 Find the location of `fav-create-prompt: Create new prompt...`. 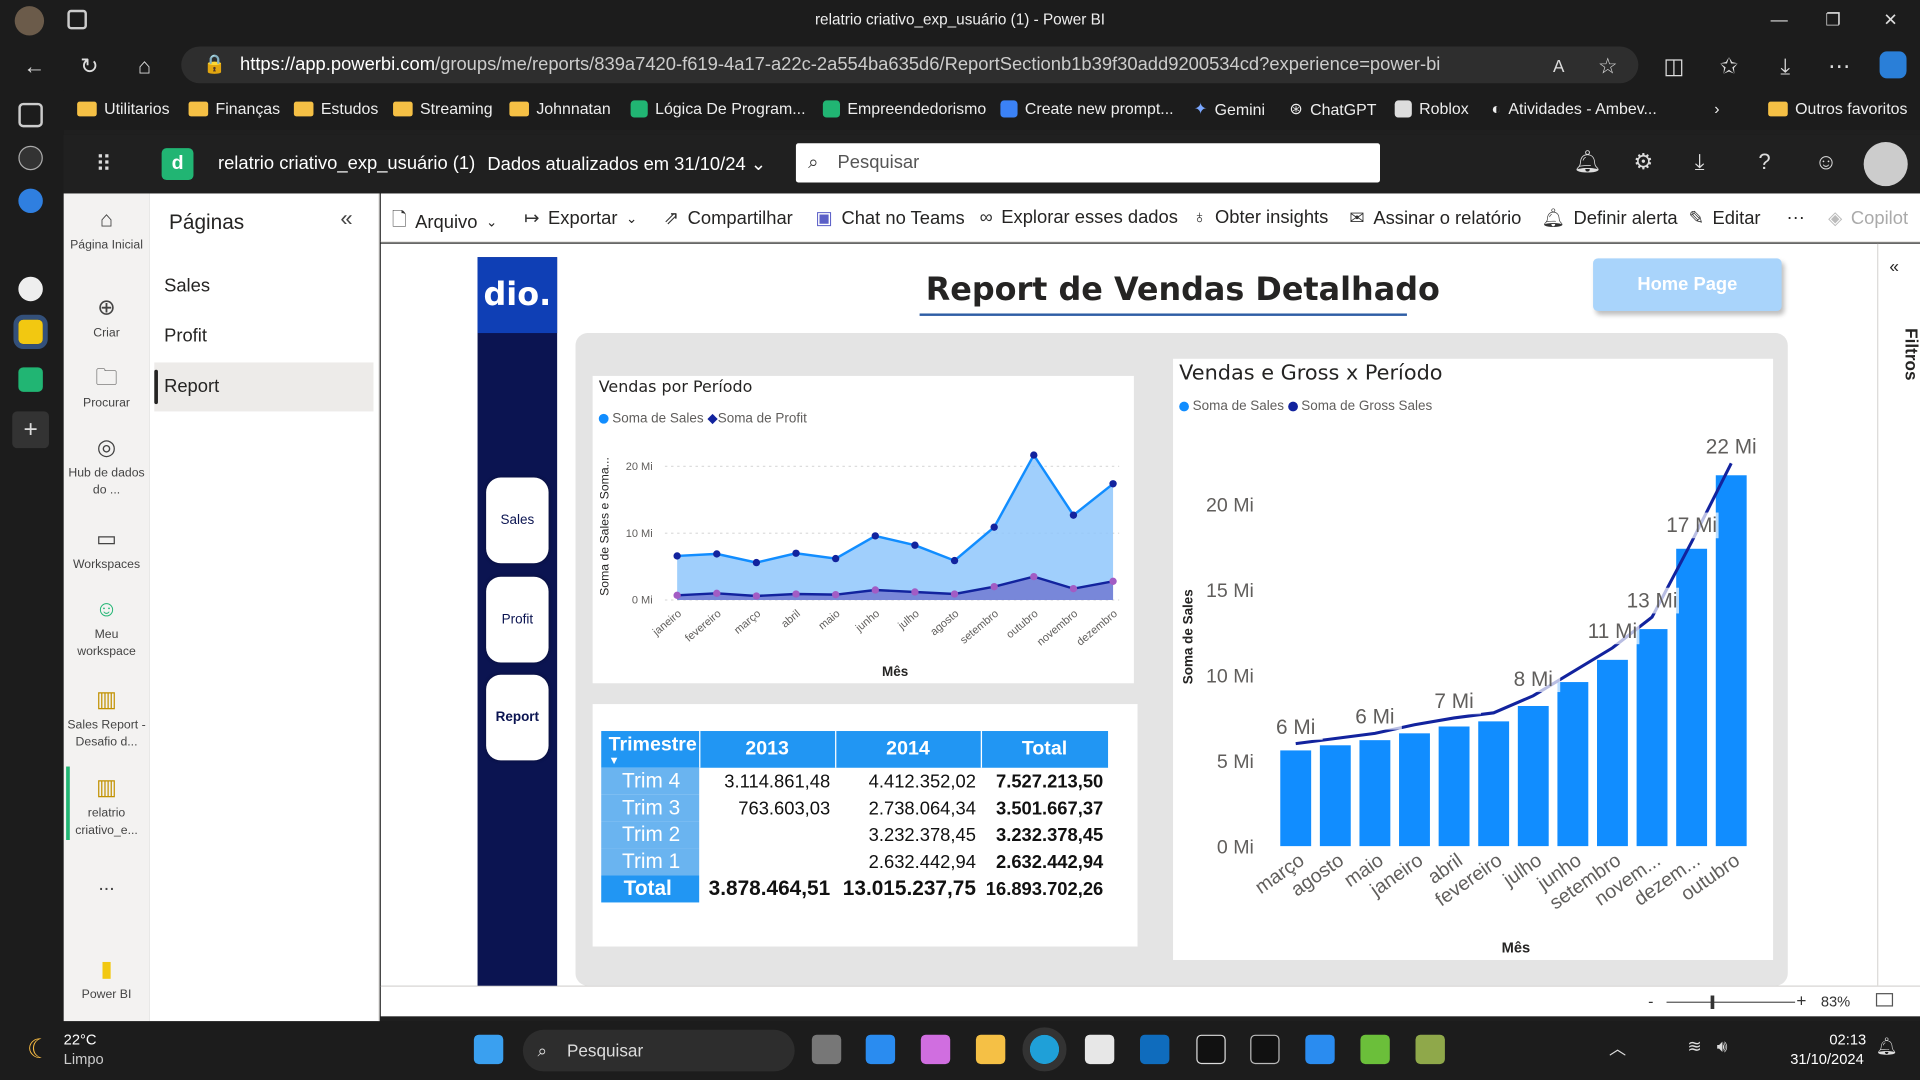

fav-create-prompt: Create new prompt... is located at coordinates (1087, 108).